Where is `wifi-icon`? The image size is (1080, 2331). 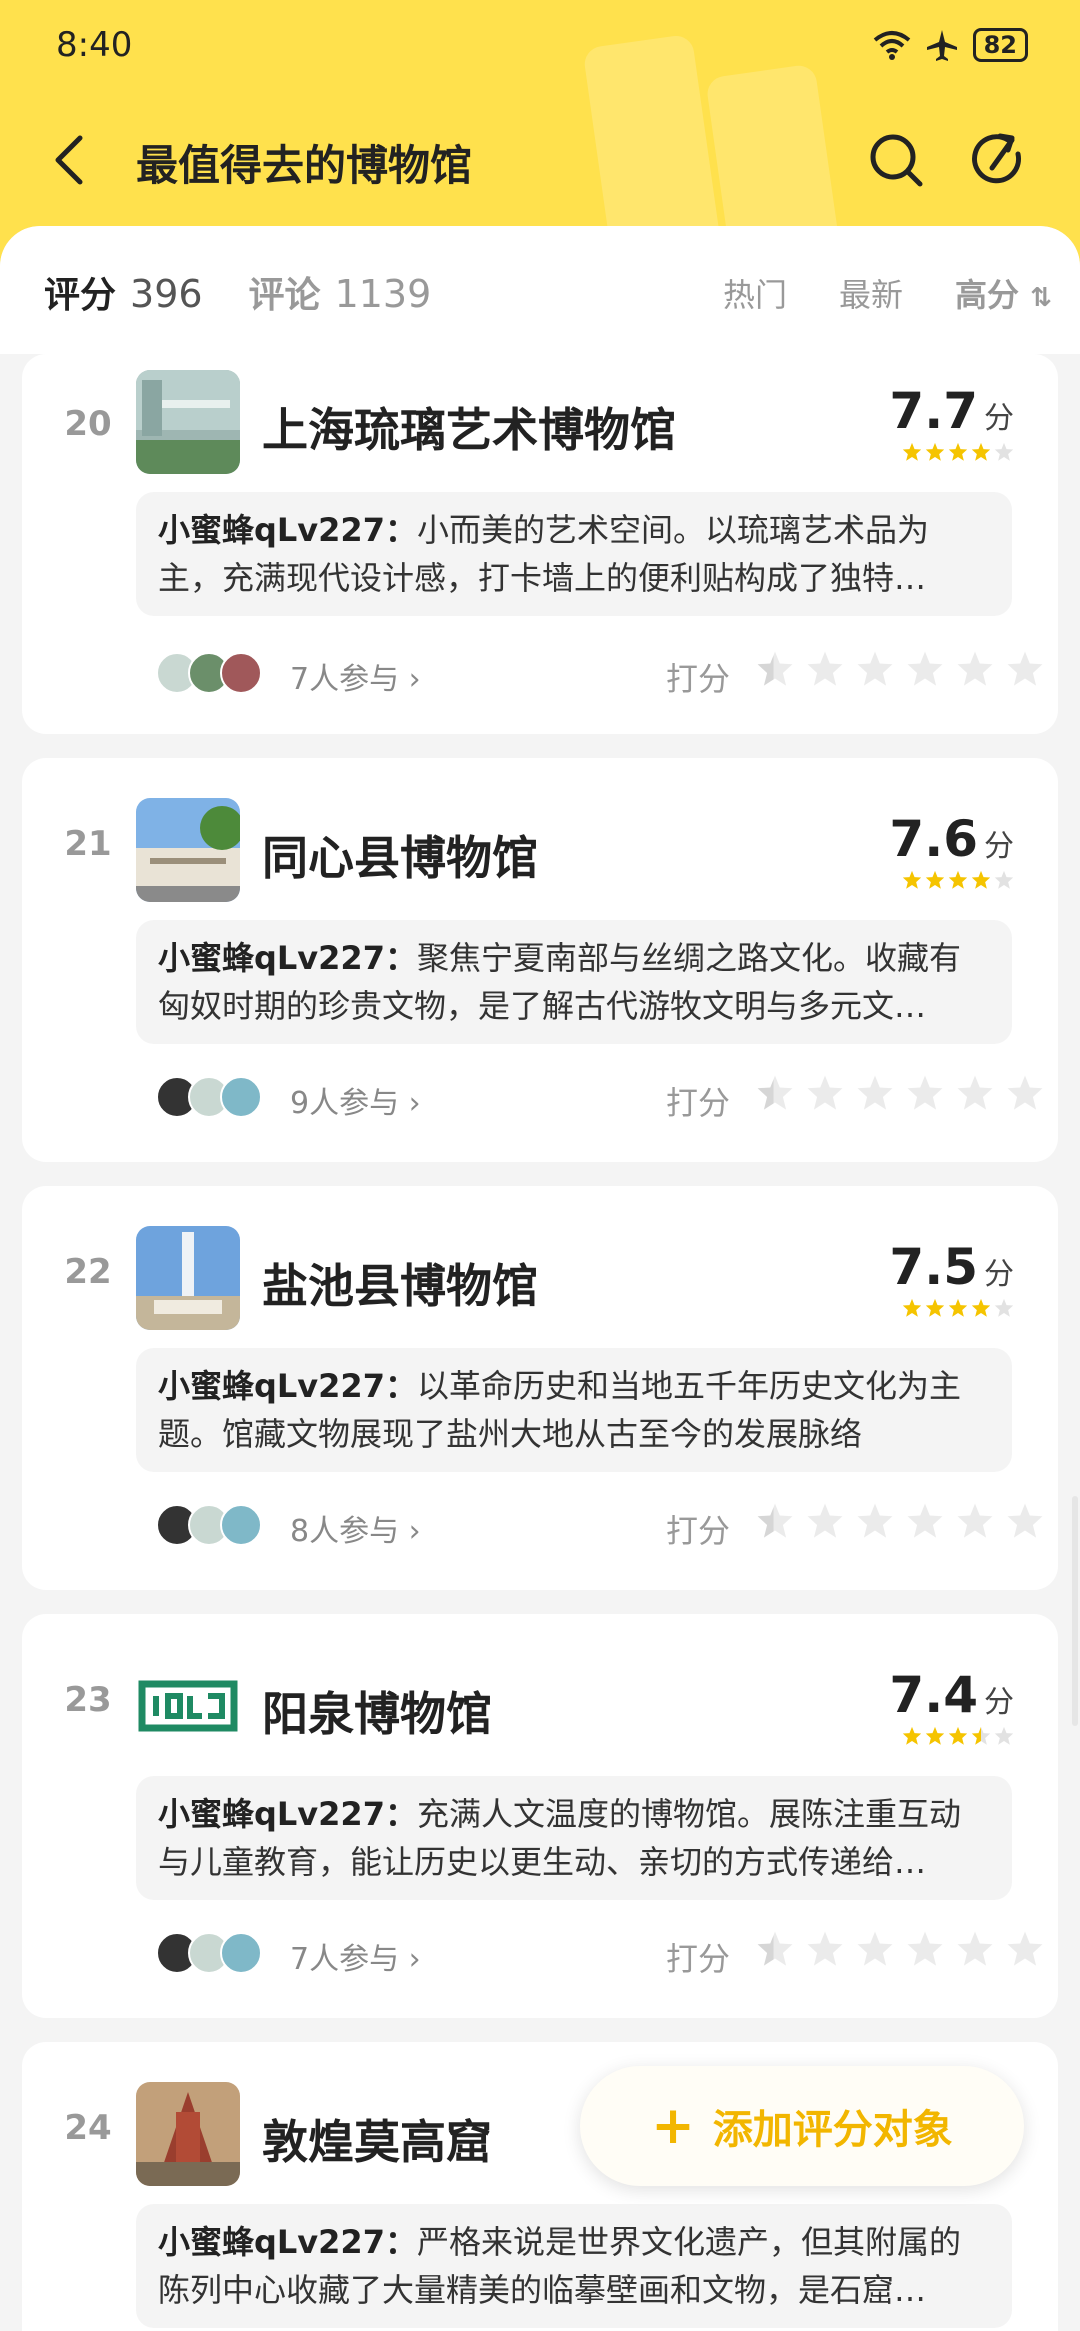 wifi-icon is located at coordinates (891, 45).